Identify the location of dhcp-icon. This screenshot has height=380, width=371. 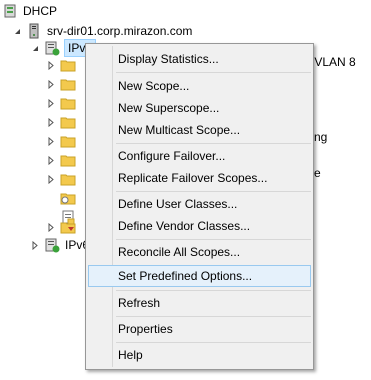
(10, 11).